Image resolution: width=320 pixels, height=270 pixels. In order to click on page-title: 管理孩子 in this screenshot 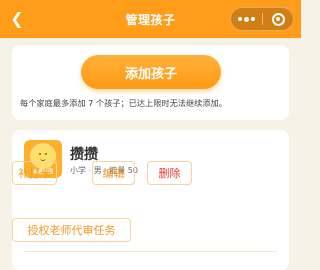, I will do `click(150, 19)`.